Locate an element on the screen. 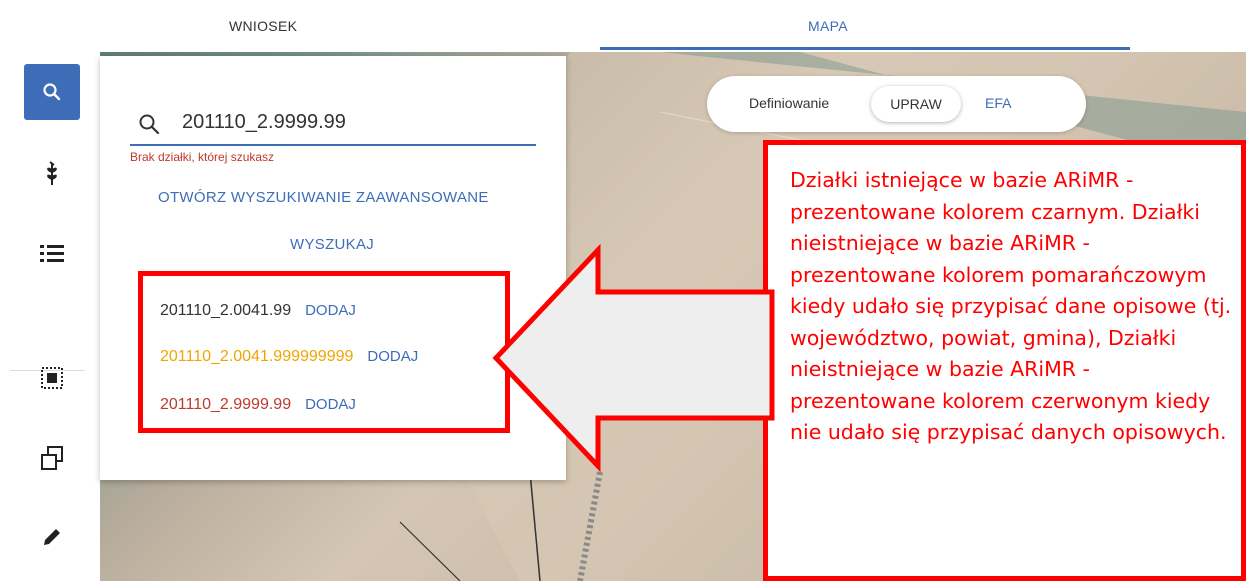  results-highlight-box is located at coordinates (324, 352).